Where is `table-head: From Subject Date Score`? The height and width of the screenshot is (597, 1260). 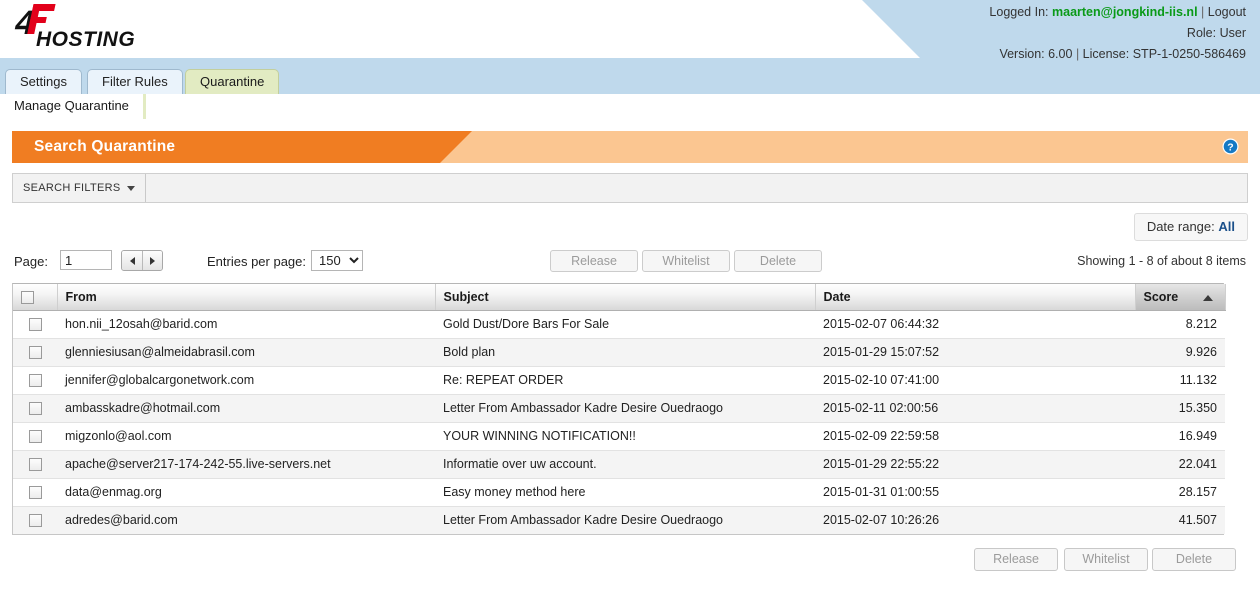
table-head: From Subject Date Score is located at coordinates (619, 297).